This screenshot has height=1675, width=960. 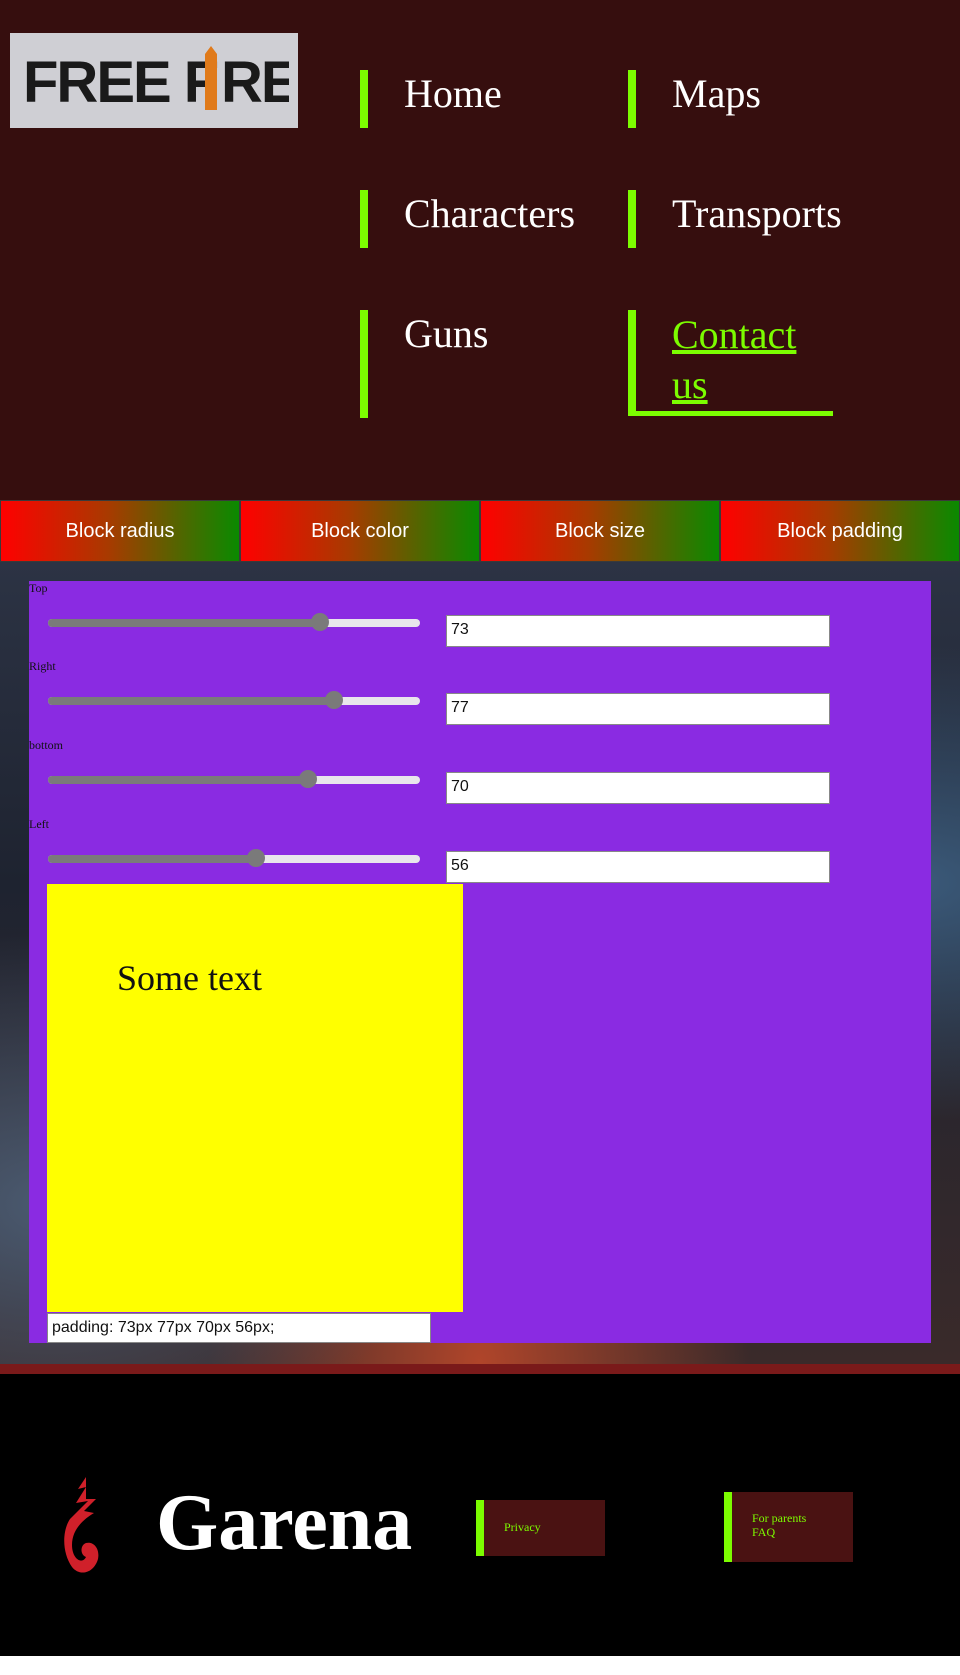 I want to click on nav-transports-label: Transports, so click(x=770, y=214).